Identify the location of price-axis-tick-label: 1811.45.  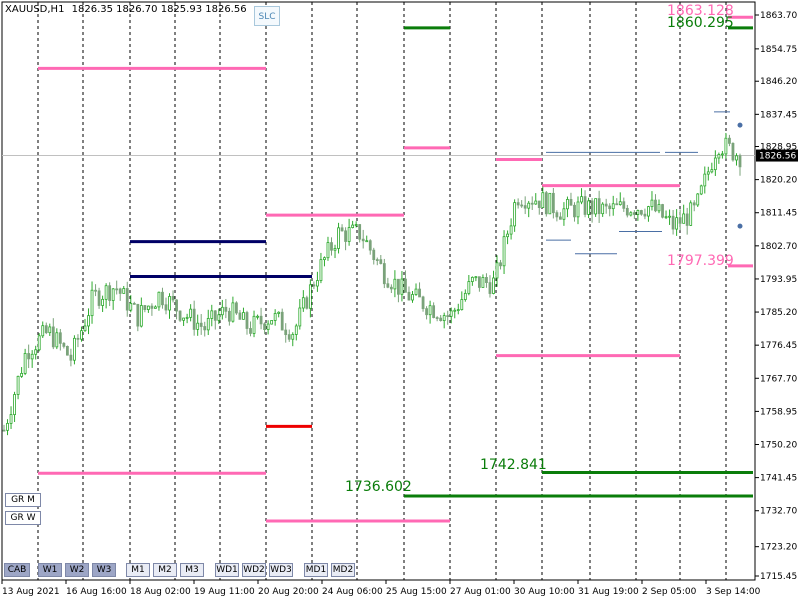
(778, 214).